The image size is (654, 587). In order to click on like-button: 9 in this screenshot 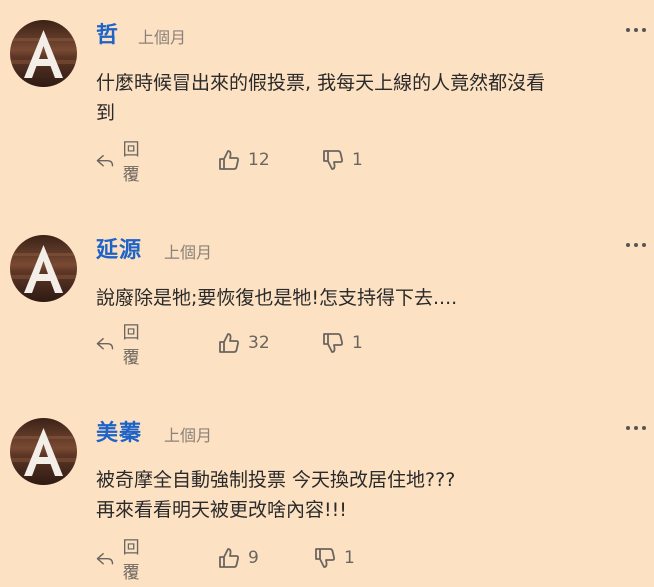, I will do `click(238, 558)`.